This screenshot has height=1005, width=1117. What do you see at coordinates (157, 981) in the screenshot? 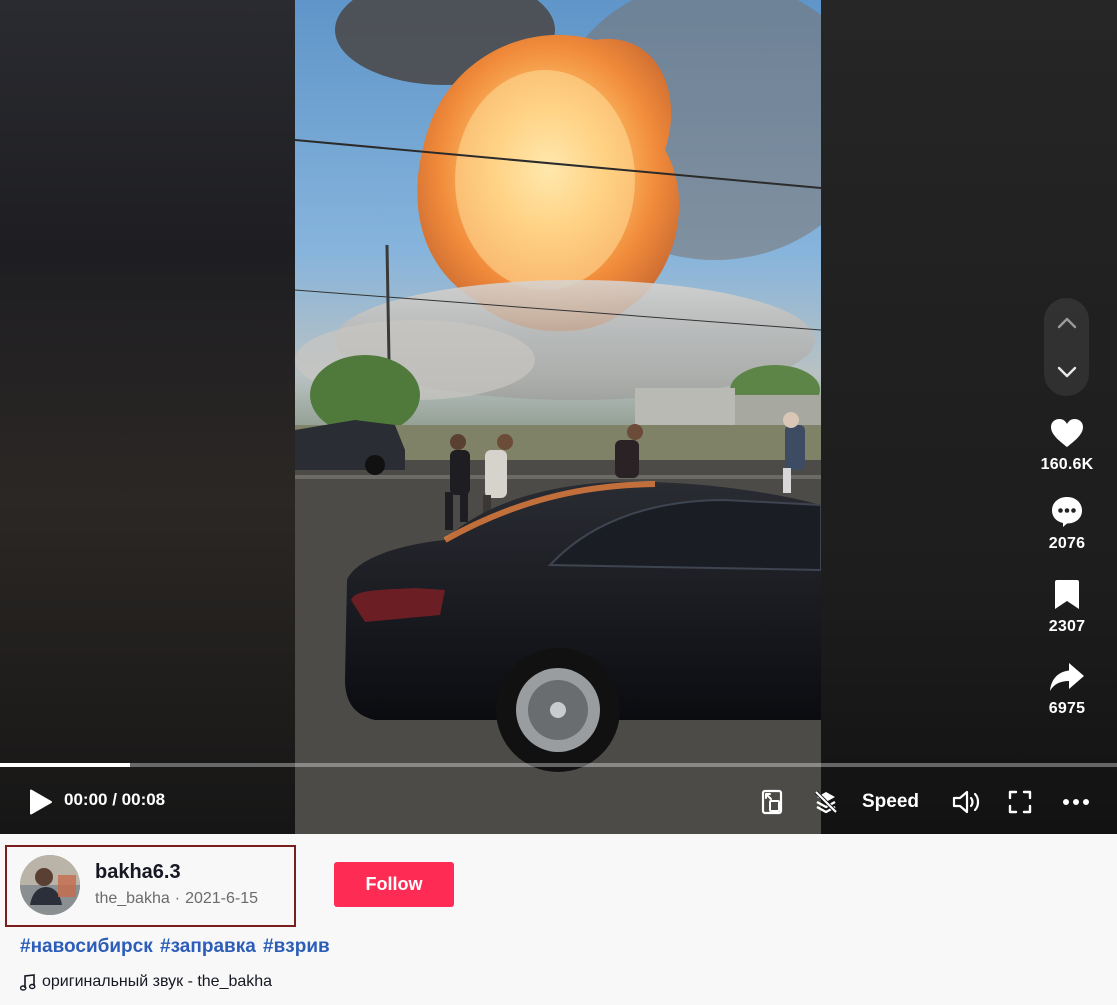
I see `music-label: оригинальный звук - the_bakha` at bounding box center [157, 981].